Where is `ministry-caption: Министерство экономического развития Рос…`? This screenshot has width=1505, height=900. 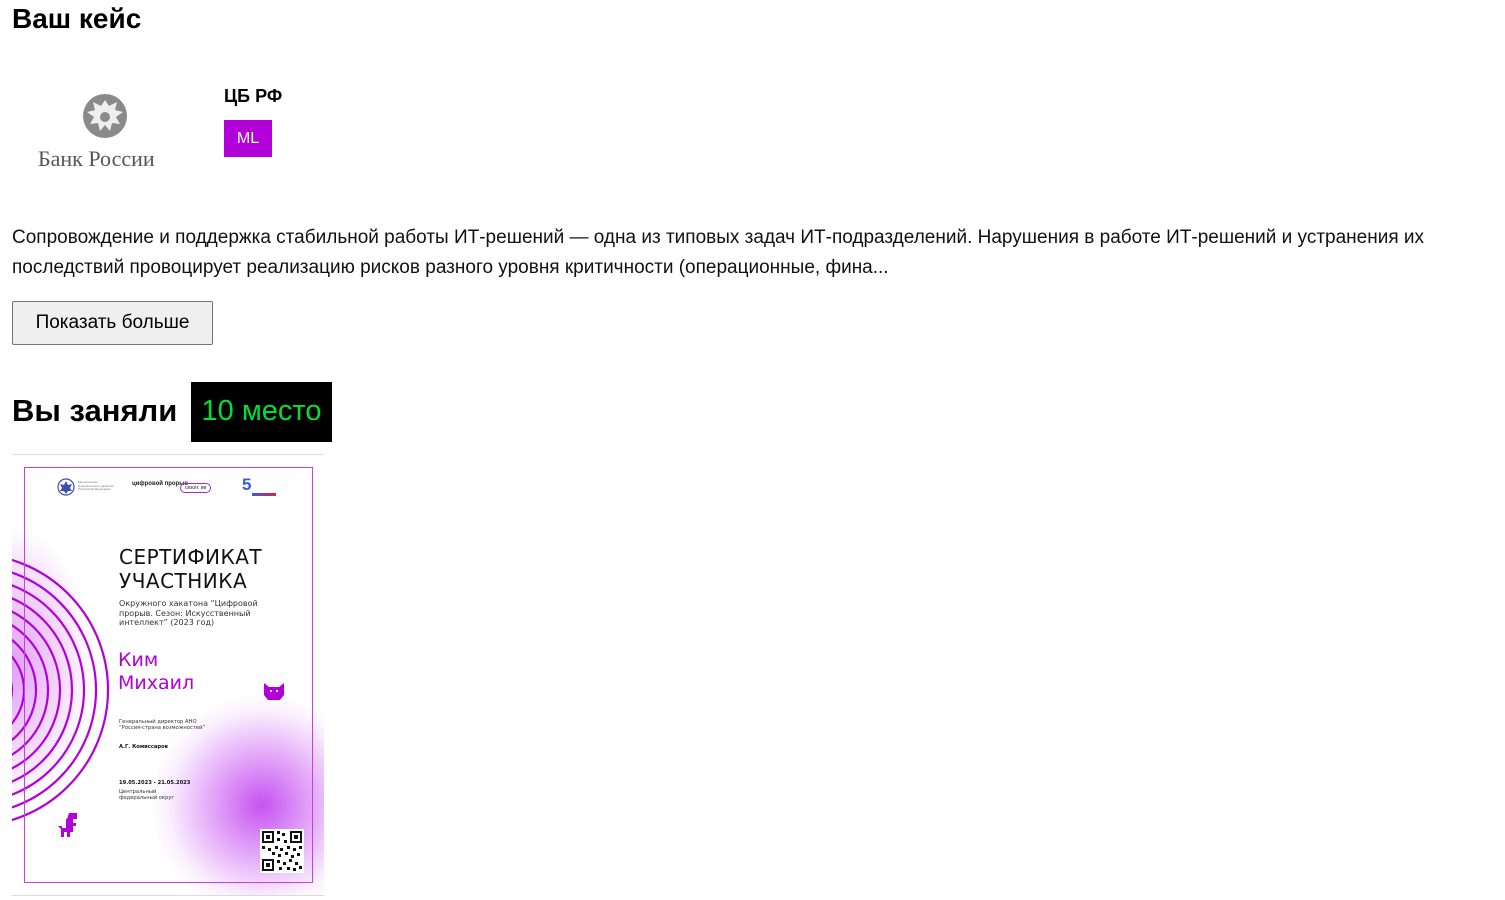 ministry-caption: Министерство экономического развития Рос… is located at coordinates (96, 485).